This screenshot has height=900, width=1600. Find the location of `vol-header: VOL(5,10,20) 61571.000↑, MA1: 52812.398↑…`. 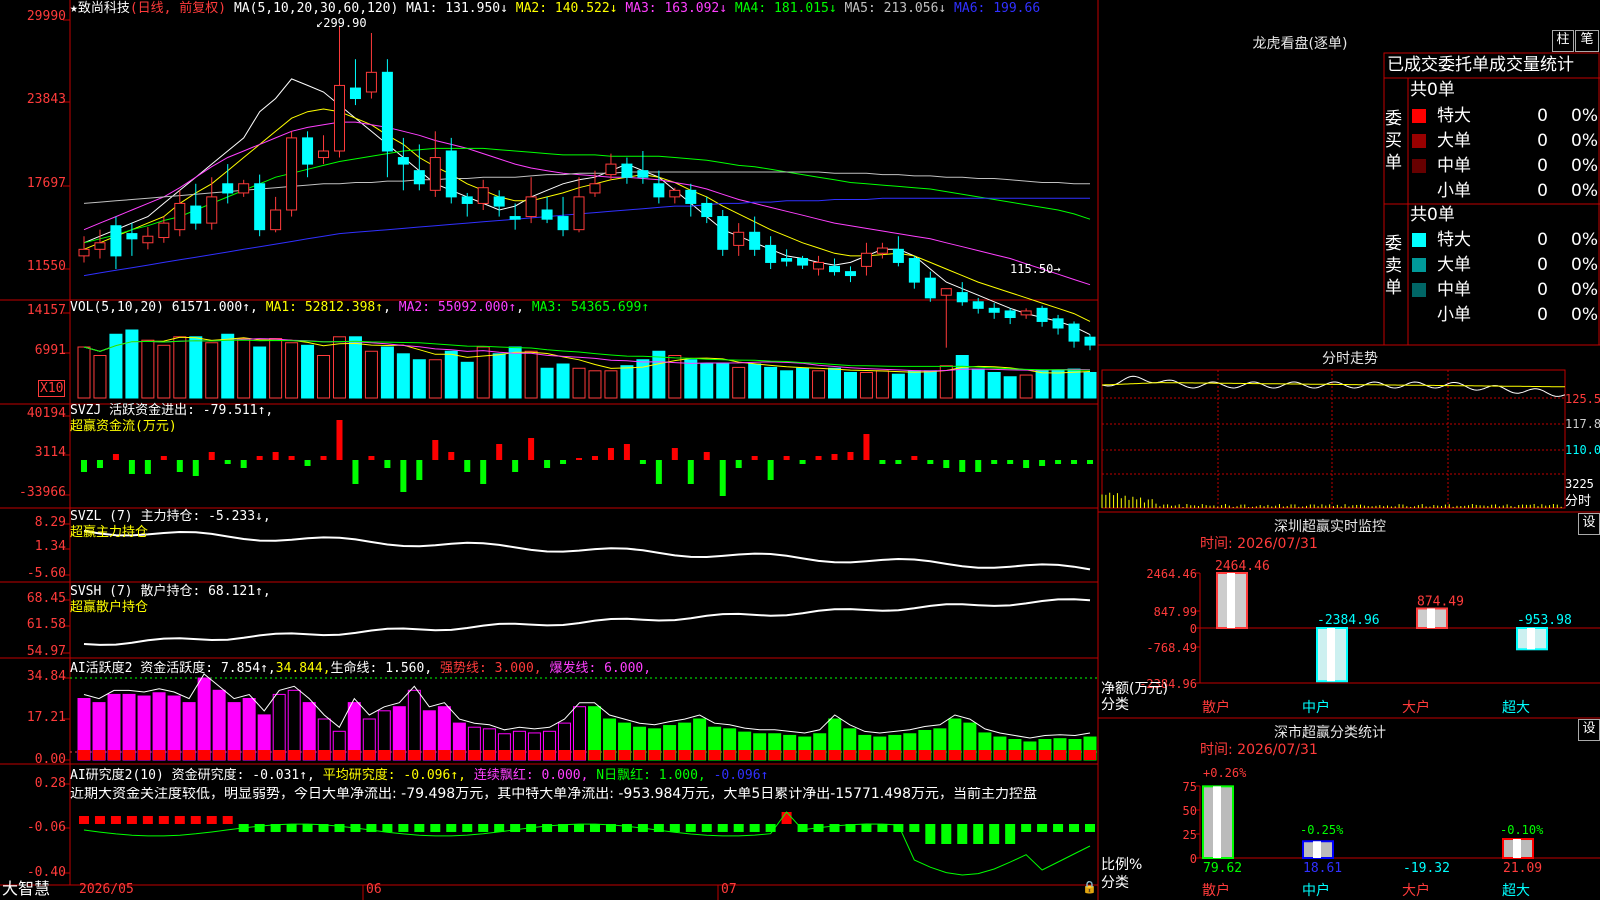

vol-header: VOL(5,10,20) 61571.000↑, MA1: 52812.398↑… is located at coordinates (359, 307).